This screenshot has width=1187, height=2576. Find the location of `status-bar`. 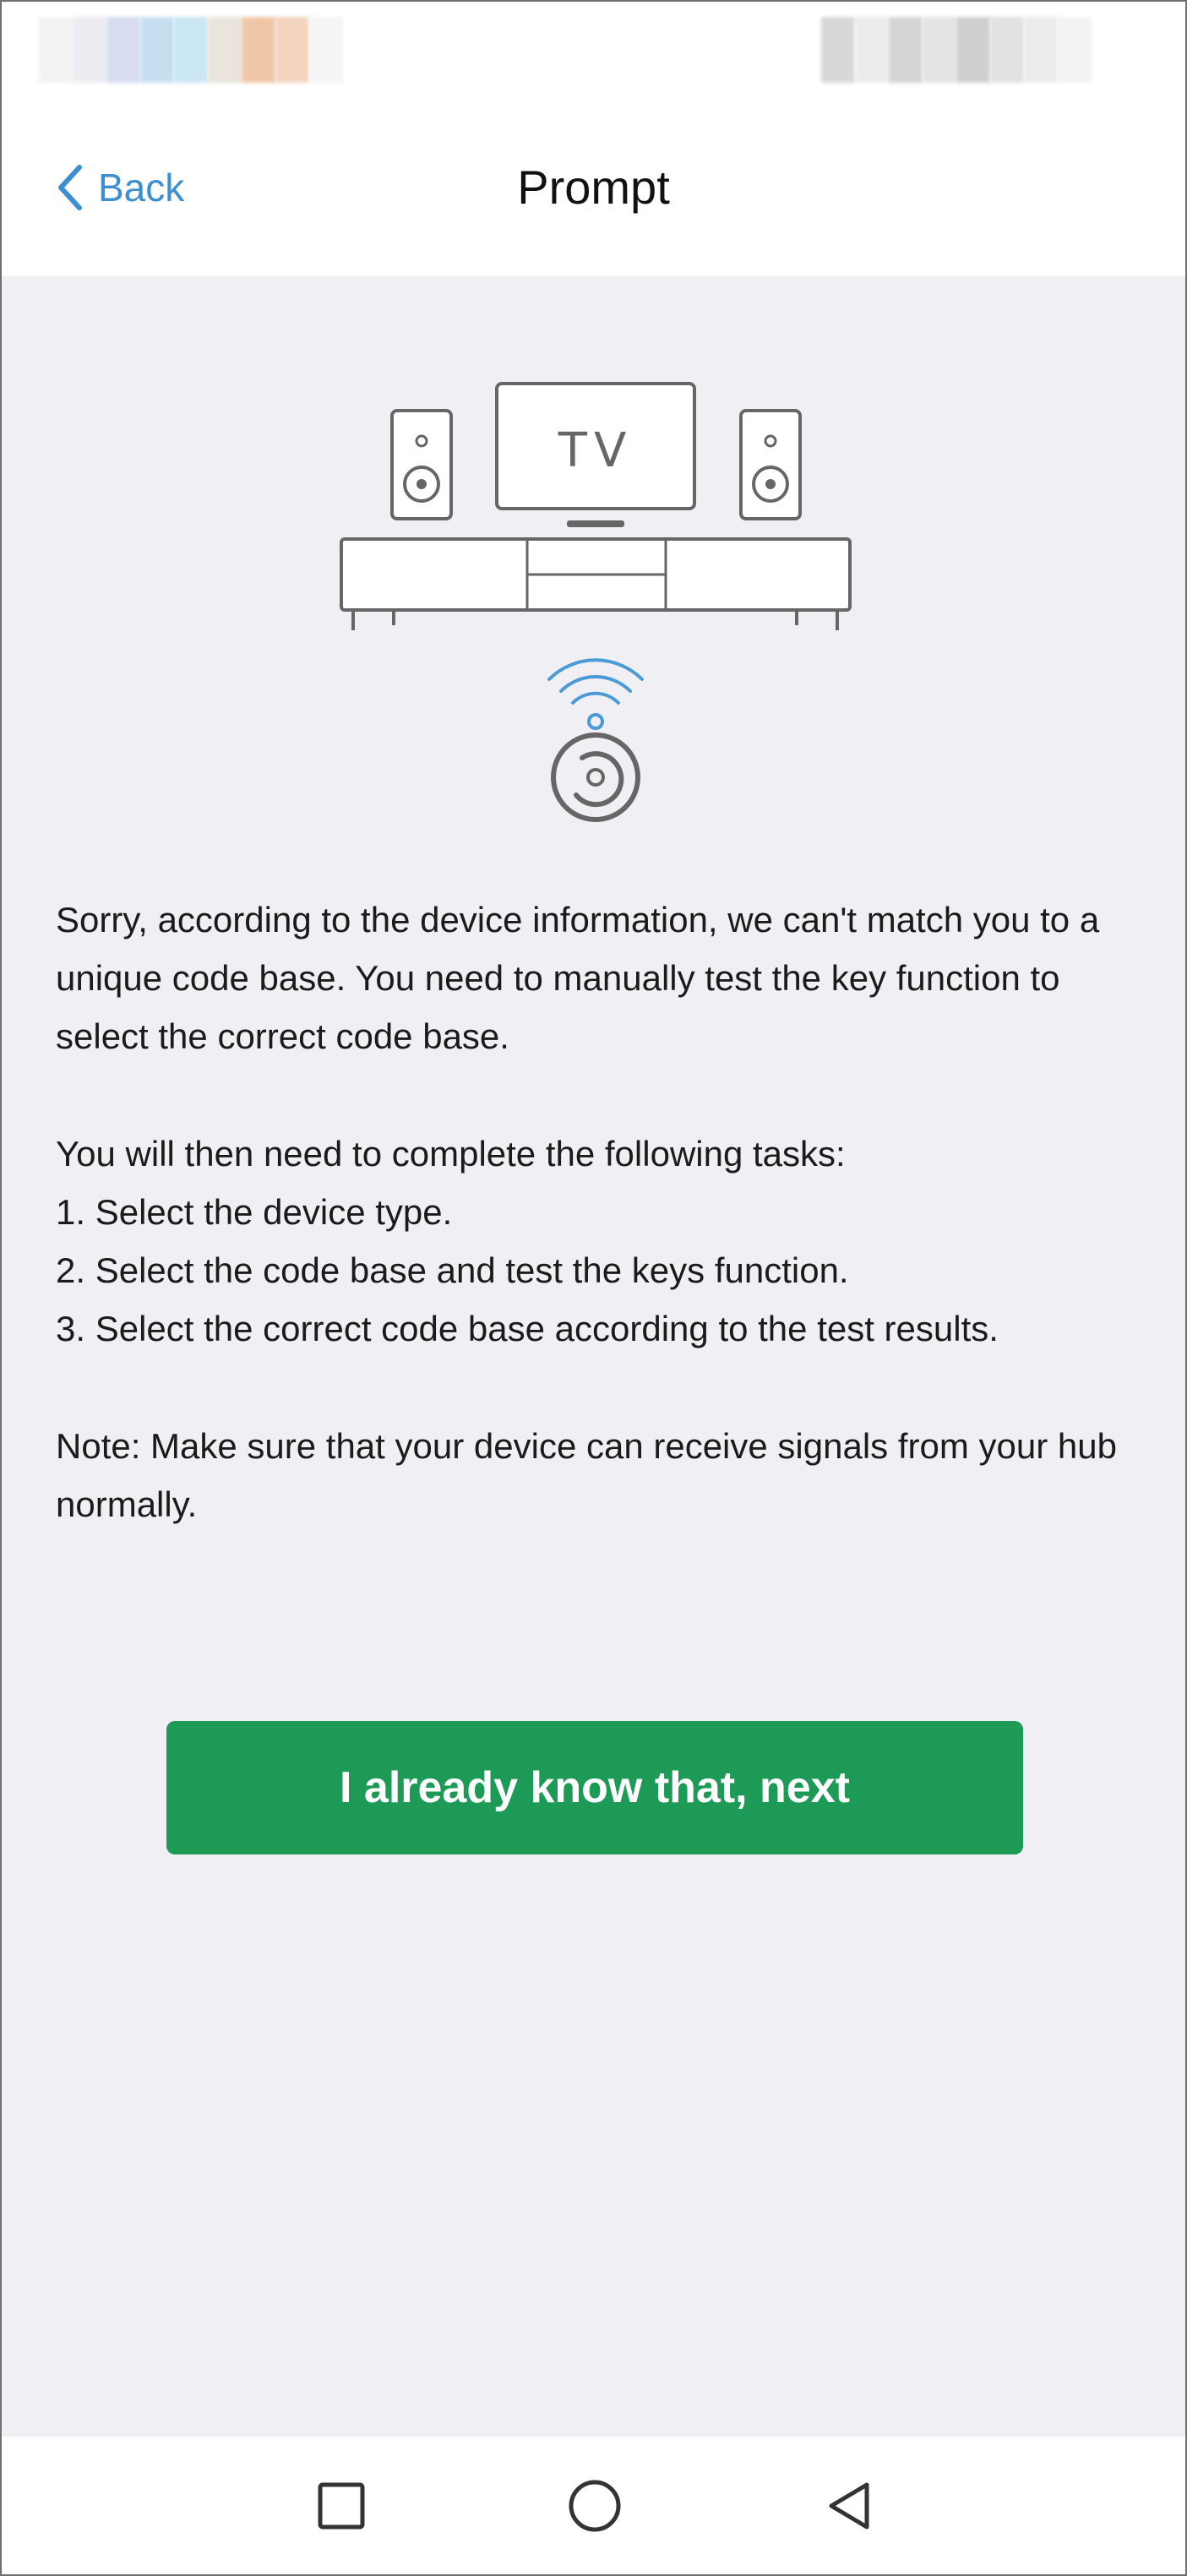

status-bar is located at coordinates (593, 48).